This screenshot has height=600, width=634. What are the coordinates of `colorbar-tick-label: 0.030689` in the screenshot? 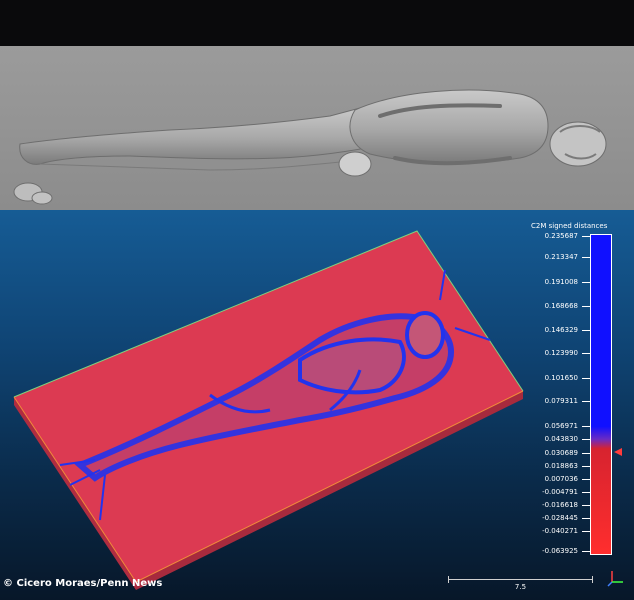 It's located at (561, 453).